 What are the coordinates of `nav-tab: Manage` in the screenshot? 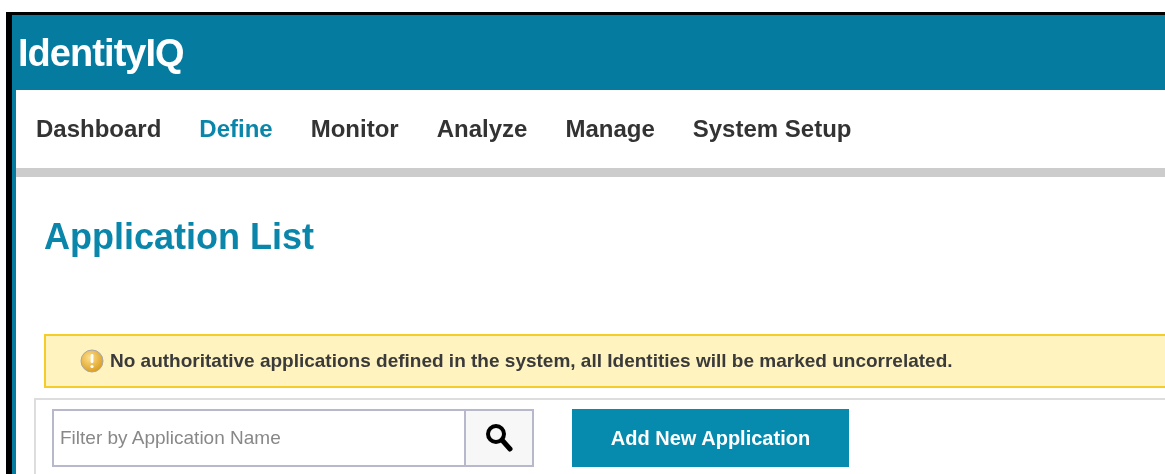 It's located at (610, 129).